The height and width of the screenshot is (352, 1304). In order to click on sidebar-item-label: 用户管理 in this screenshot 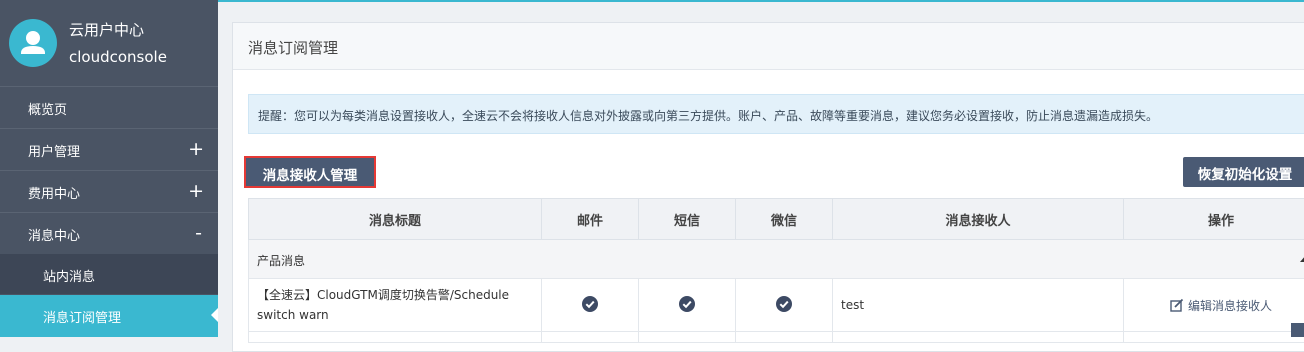, I will do `click(54, 150)`.